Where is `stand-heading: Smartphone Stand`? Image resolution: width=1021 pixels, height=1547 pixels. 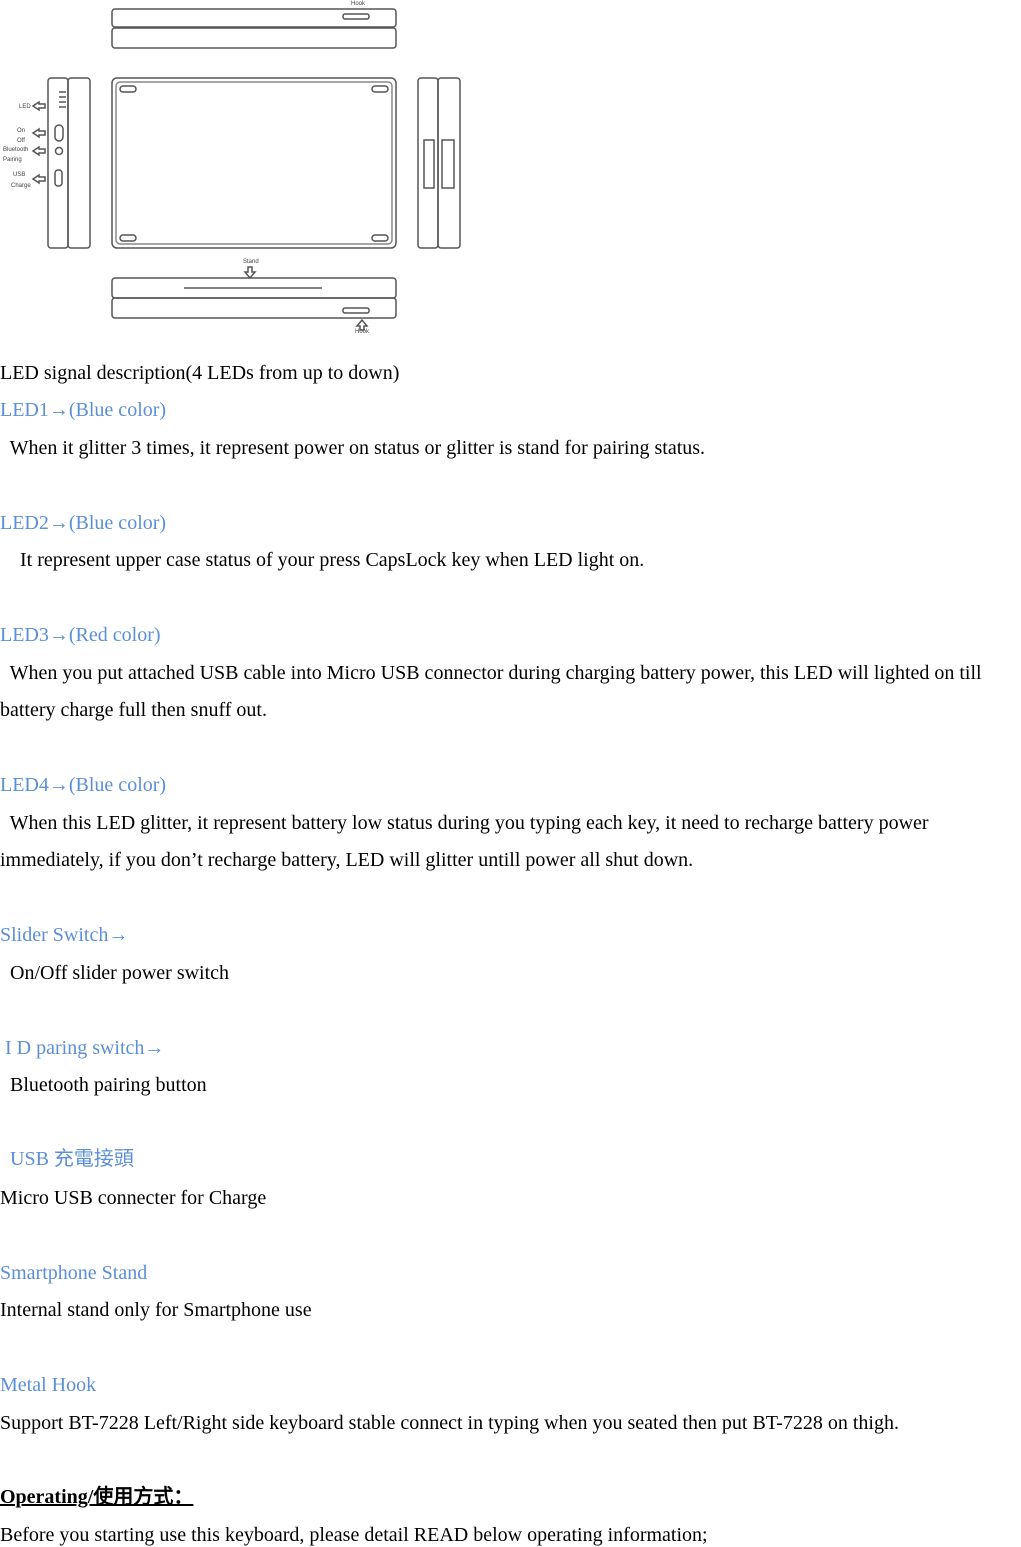 stand-heading: Smartphone Stand is located at coordinates (74, 1273).